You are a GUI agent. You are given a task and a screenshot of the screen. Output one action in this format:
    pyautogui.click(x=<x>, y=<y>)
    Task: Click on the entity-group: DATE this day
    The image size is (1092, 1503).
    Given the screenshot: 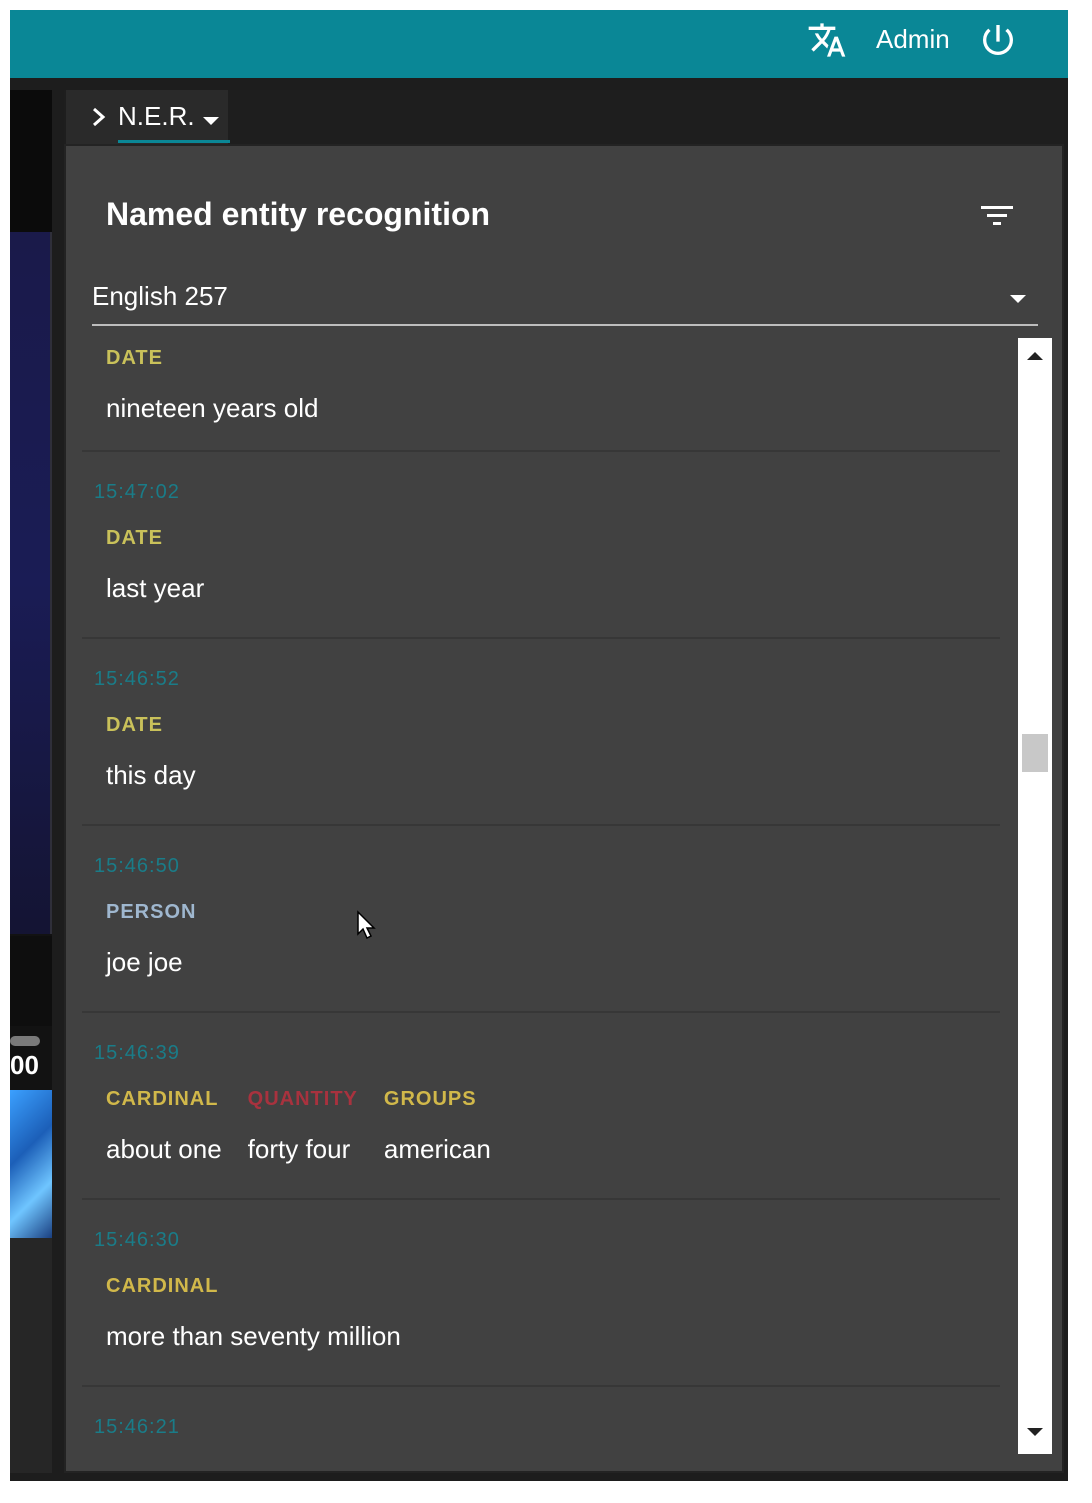 What is the action you would take?
    pyautogui.click(x=164, y=752)
    